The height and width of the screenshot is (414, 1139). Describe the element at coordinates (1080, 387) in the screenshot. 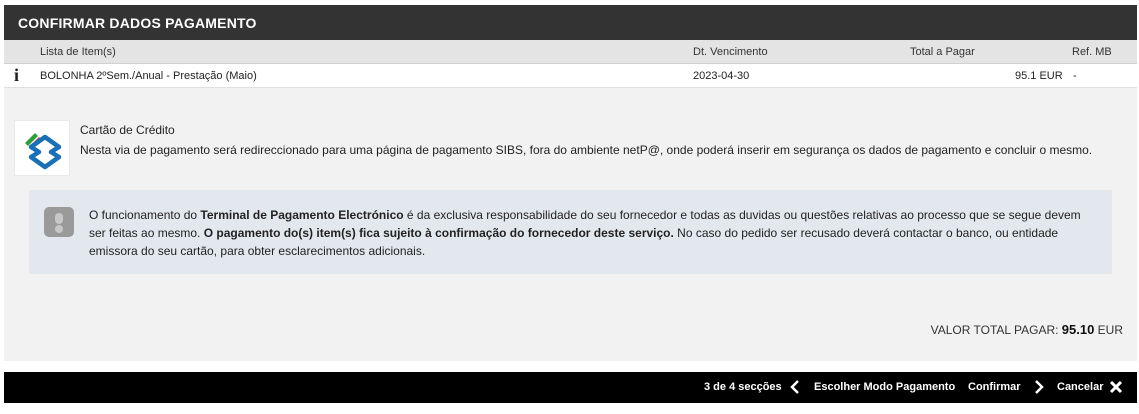

I see `cancel-button: Cancelar` at that location.